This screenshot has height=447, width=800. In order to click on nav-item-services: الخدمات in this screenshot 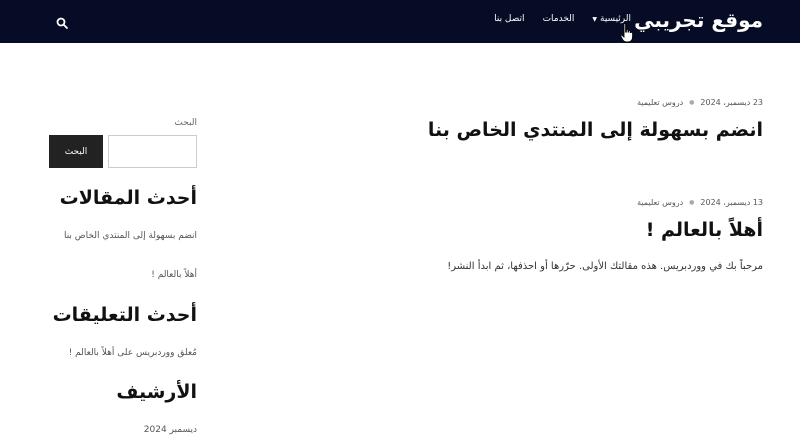, I will do `click(559, 19)`.